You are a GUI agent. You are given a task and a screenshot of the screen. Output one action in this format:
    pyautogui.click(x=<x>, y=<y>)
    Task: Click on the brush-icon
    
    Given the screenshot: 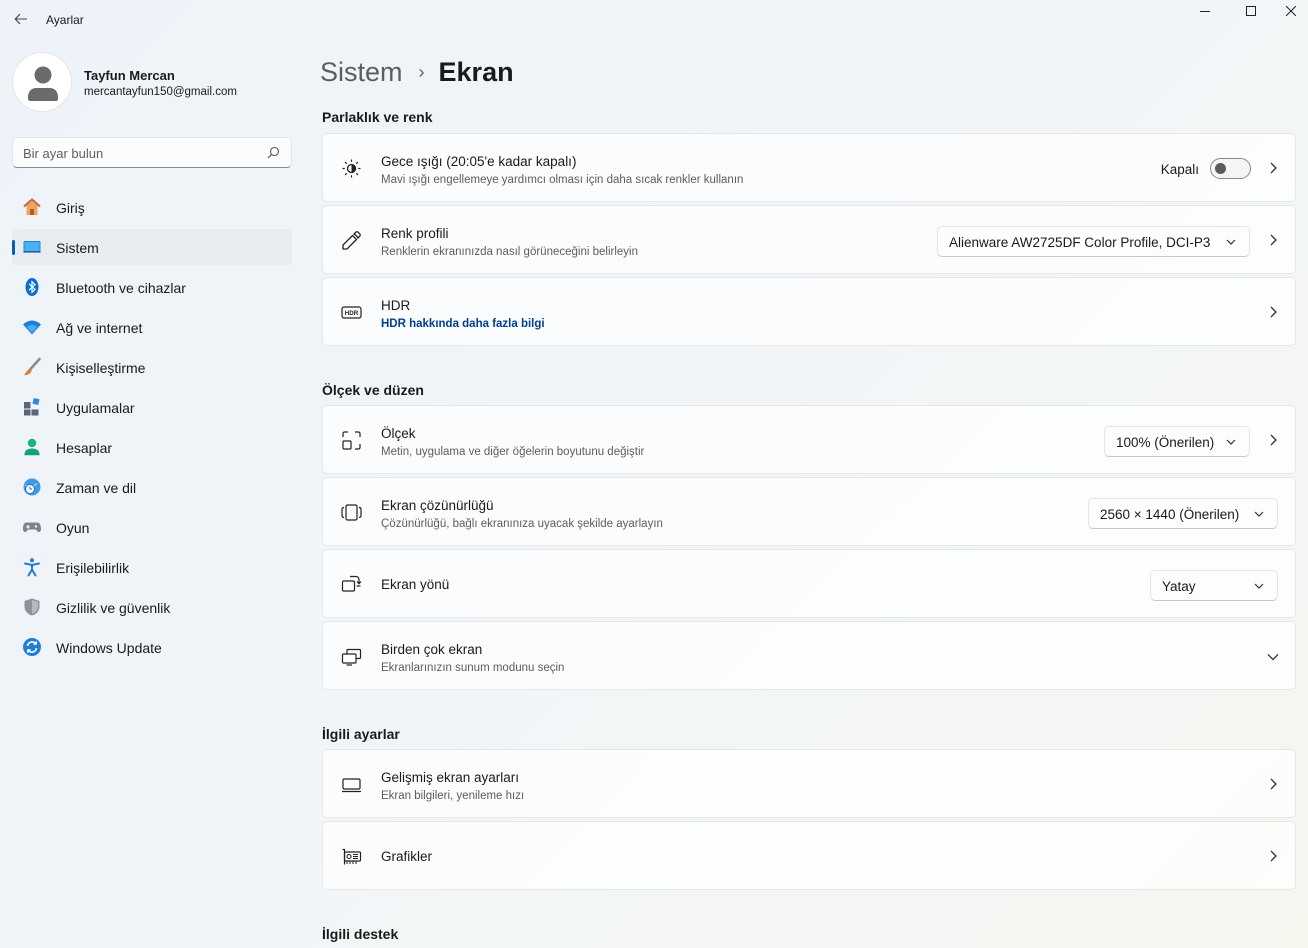 What is the action you would take?
    pyautogui.click(x=32, y=366)
    